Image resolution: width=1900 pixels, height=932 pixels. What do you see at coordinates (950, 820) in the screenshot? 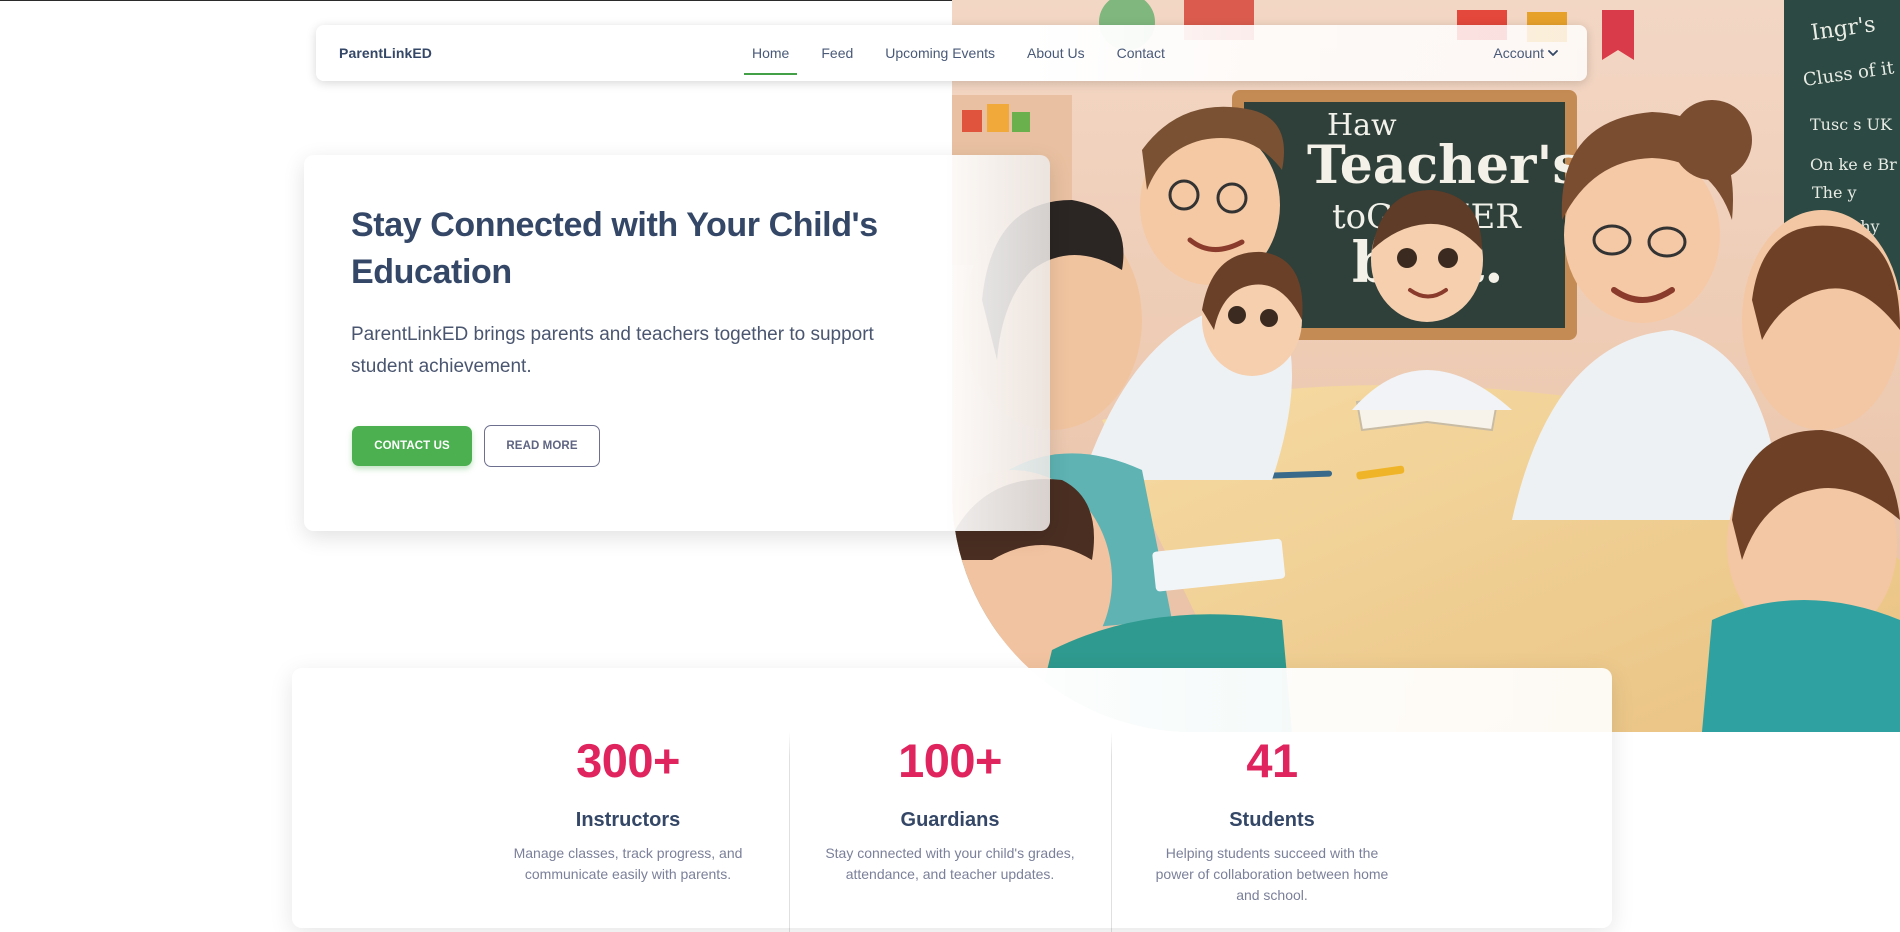
I see `stat-label: Guardians` at bounding box center [950, 820].